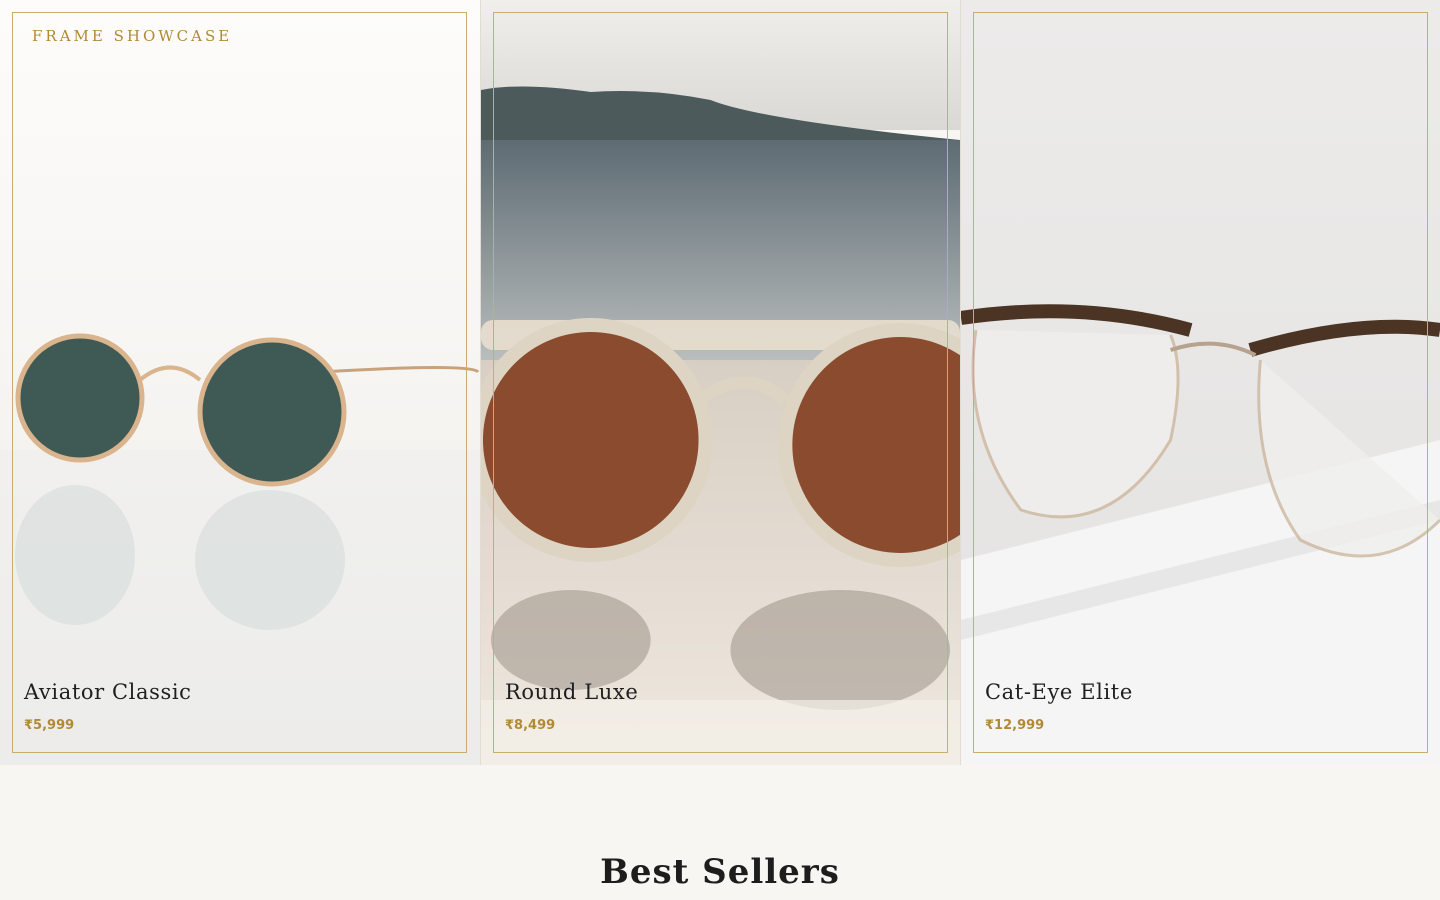 Image resolution: width=1440 pixels, height=900 pixels. I want to click on product-price: ₹12,999, so click(1015, 725).